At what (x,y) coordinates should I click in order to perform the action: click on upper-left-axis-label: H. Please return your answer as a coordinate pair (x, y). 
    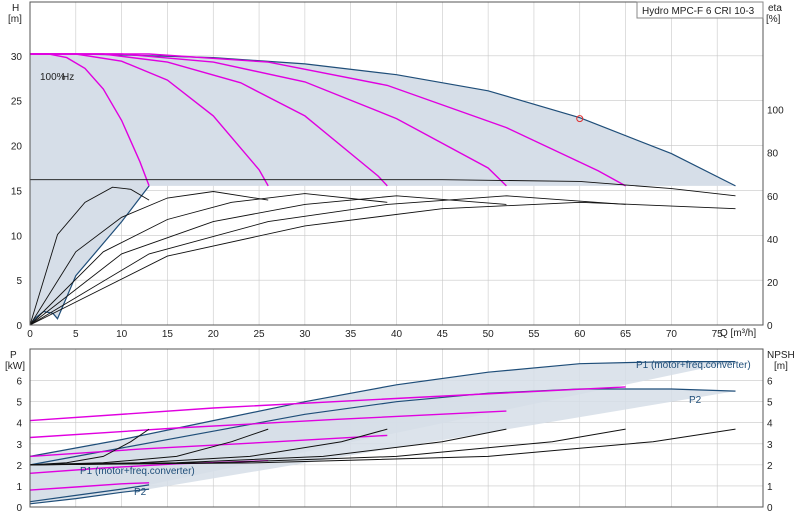
    Looking at the image, I should click on (15, 8).